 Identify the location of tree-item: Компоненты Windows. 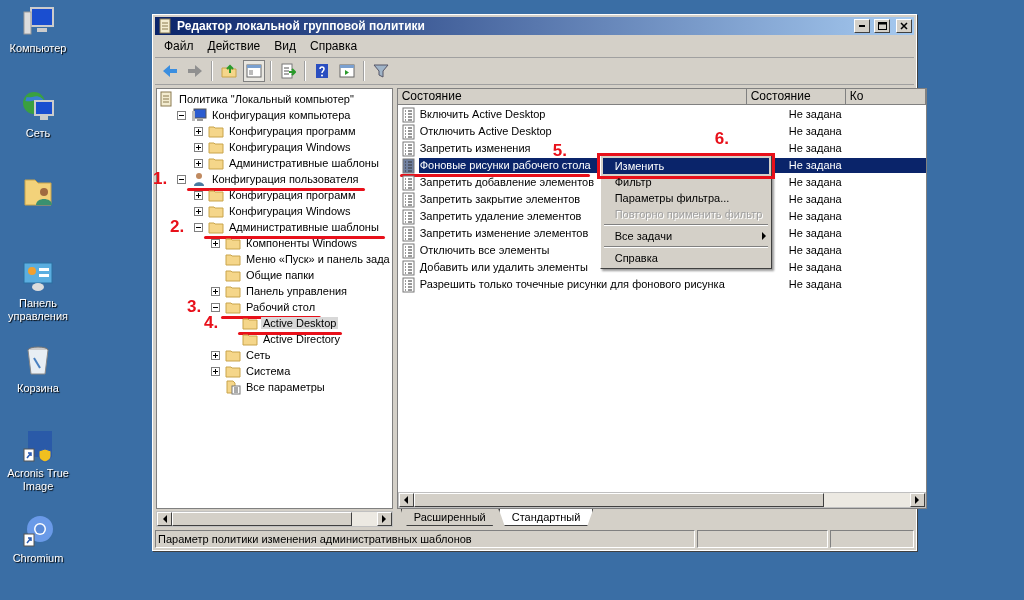
(302, 243).